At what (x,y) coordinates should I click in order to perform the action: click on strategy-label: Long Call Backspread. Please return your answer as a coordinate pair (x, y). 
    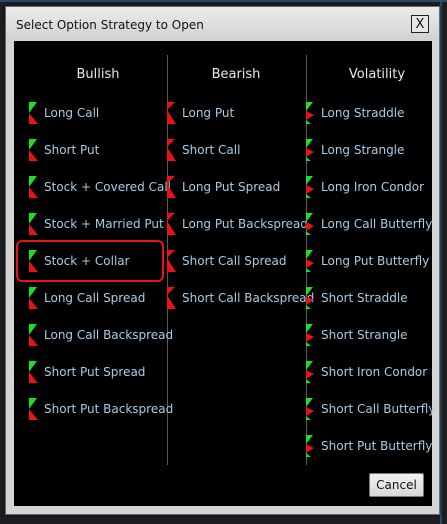
    Looking at the image, I should click on (109, 335).